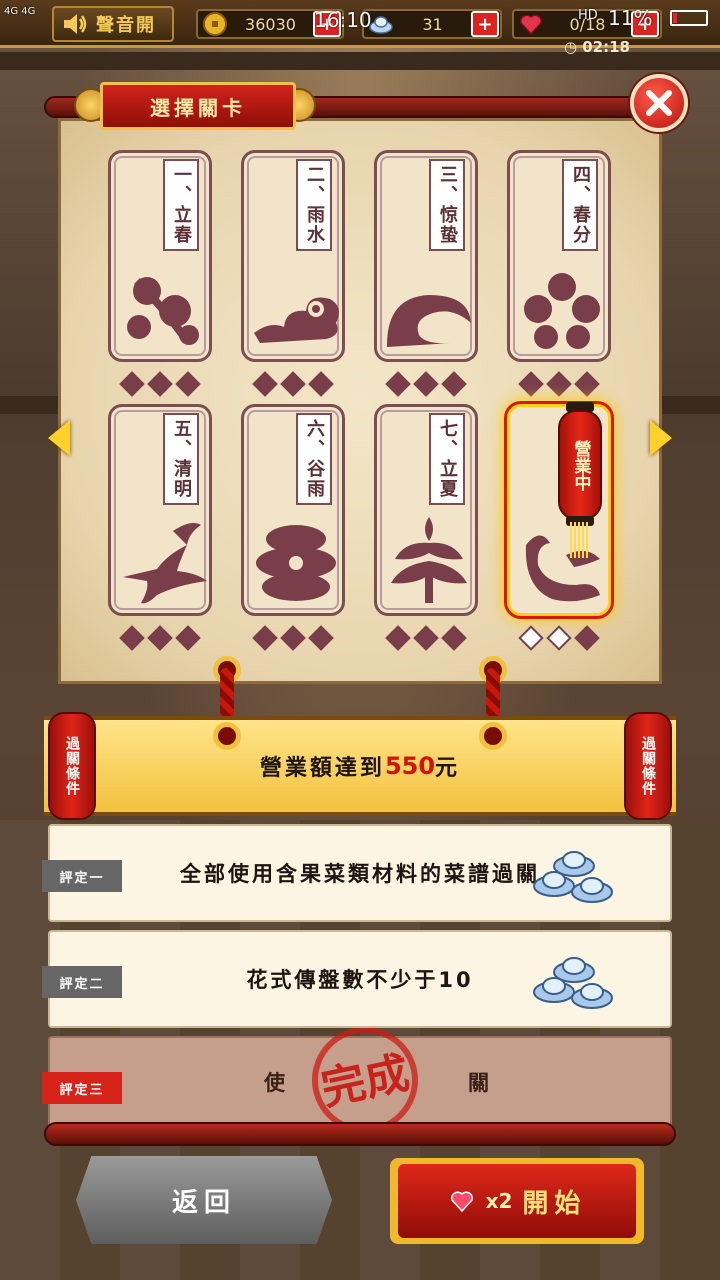 This screenshot has width=720, height=1280. I want to click on start-button: x2 開始, so click(517, 1201).